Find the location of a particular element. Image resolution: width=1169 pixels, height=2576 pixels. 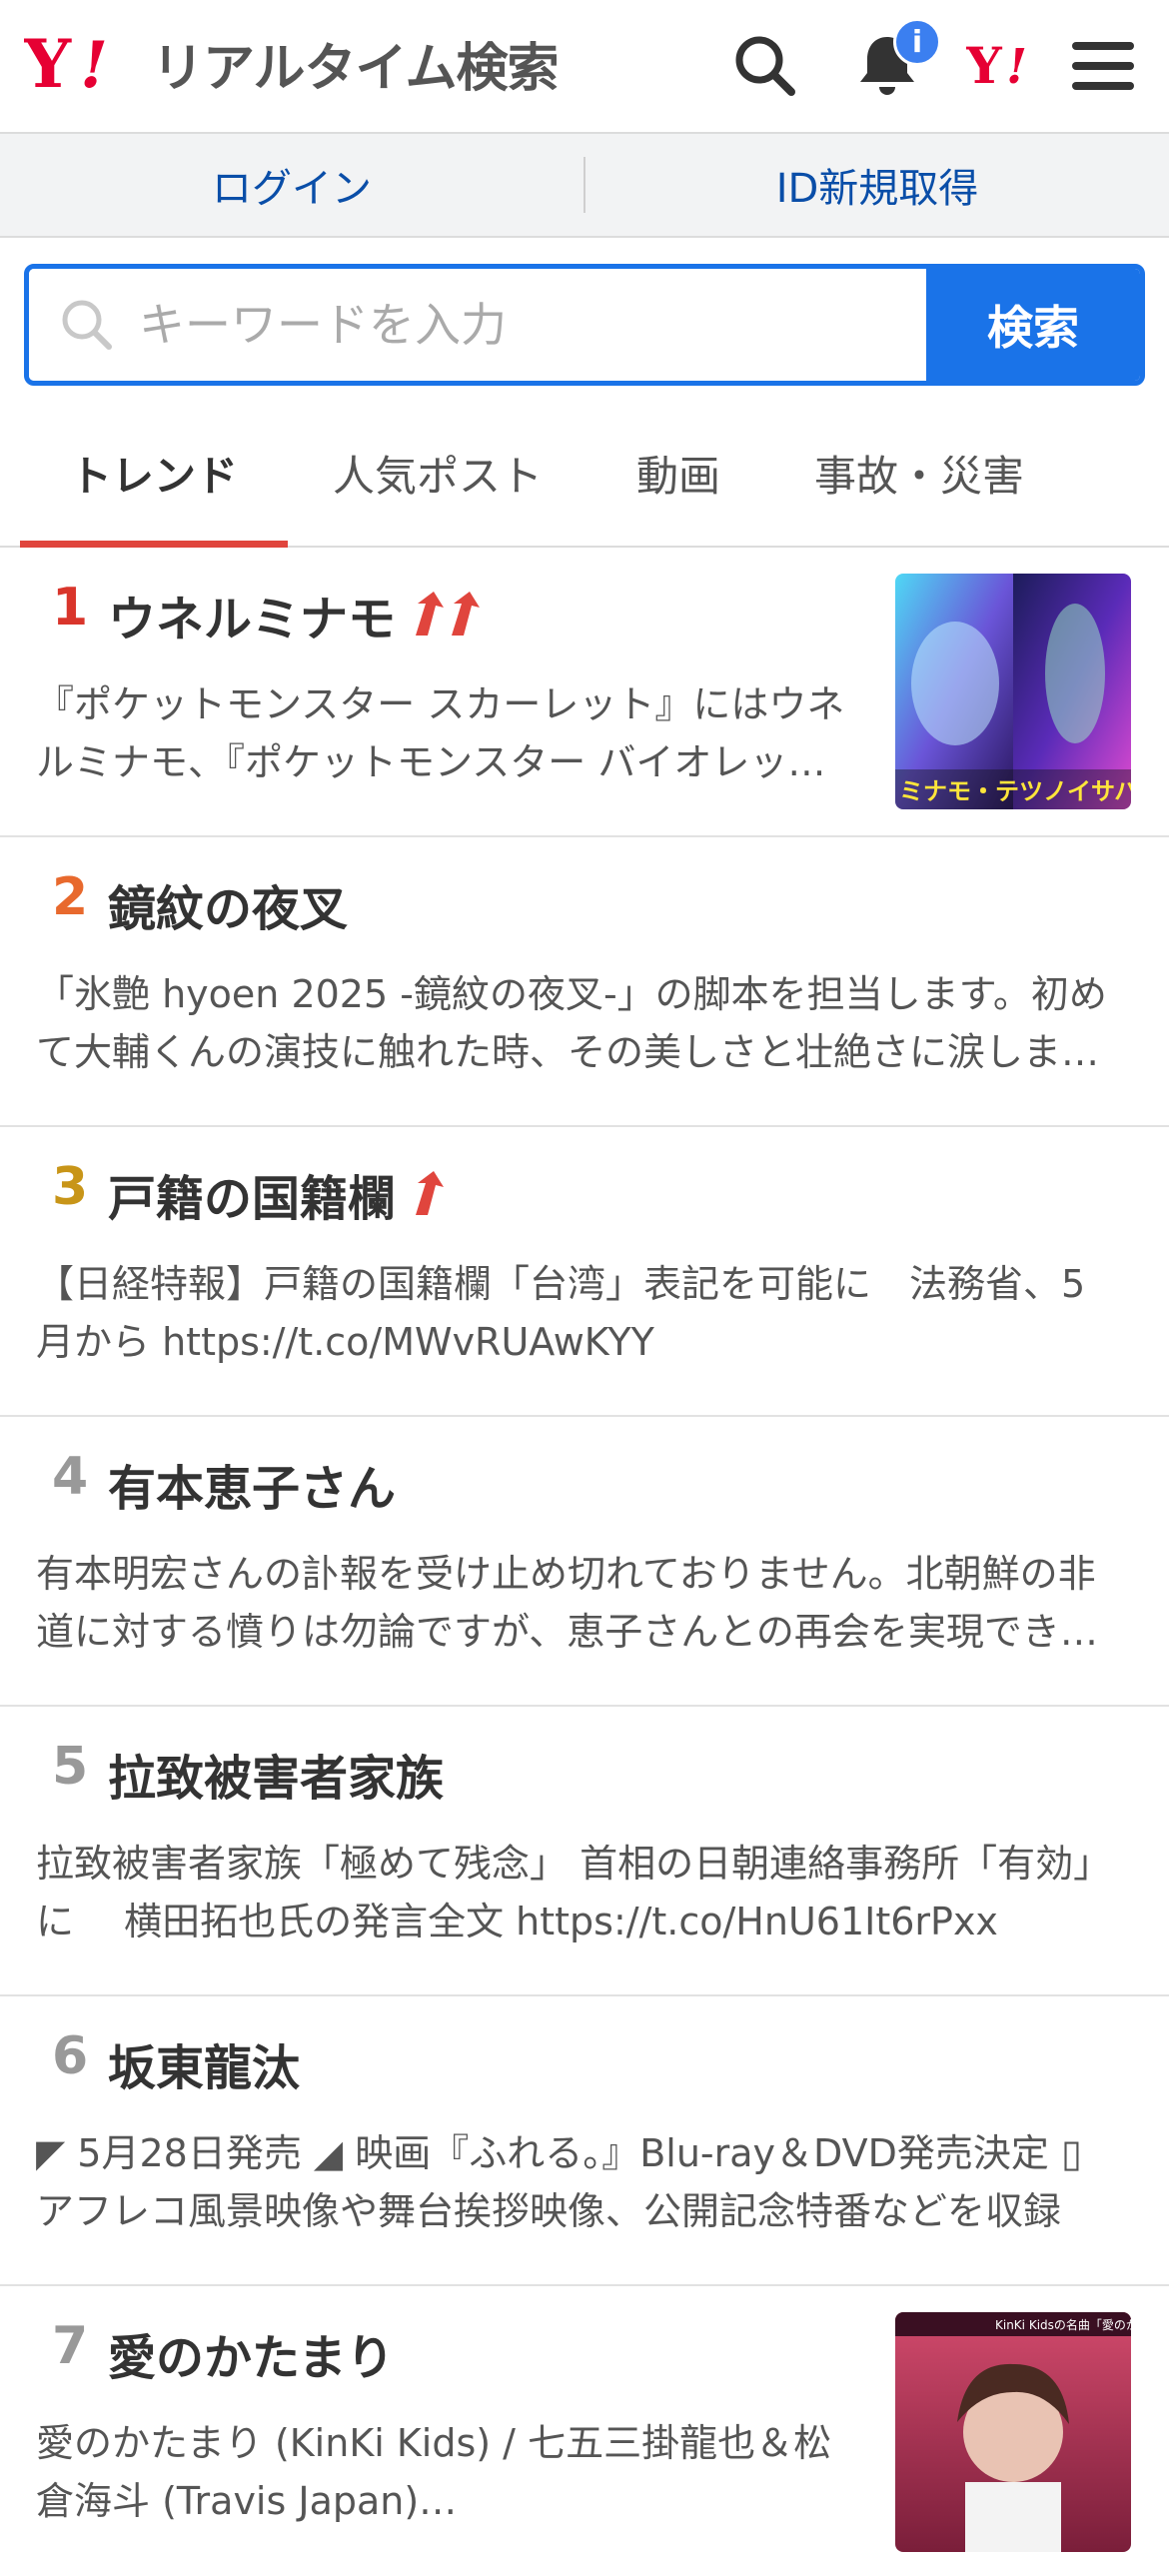

rank-number: 2 is located at coordinates (71, 897).